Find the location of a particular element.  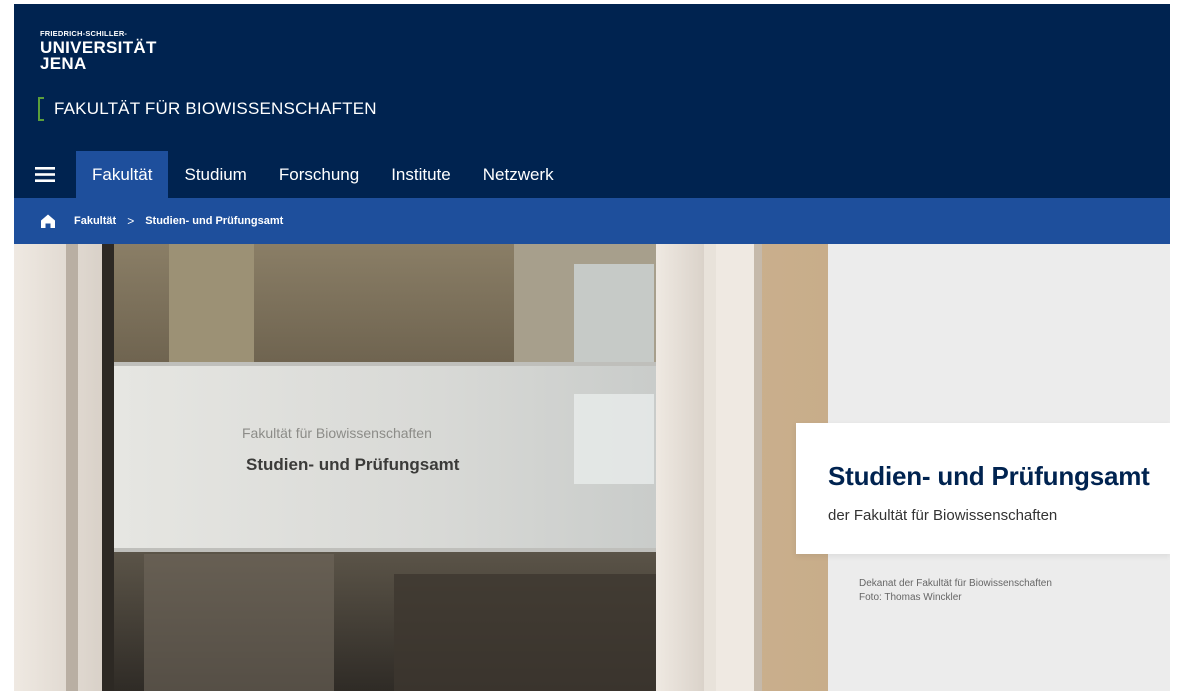

nav-item-fakultaet: Fakultät is located at coordinates (122, 174).